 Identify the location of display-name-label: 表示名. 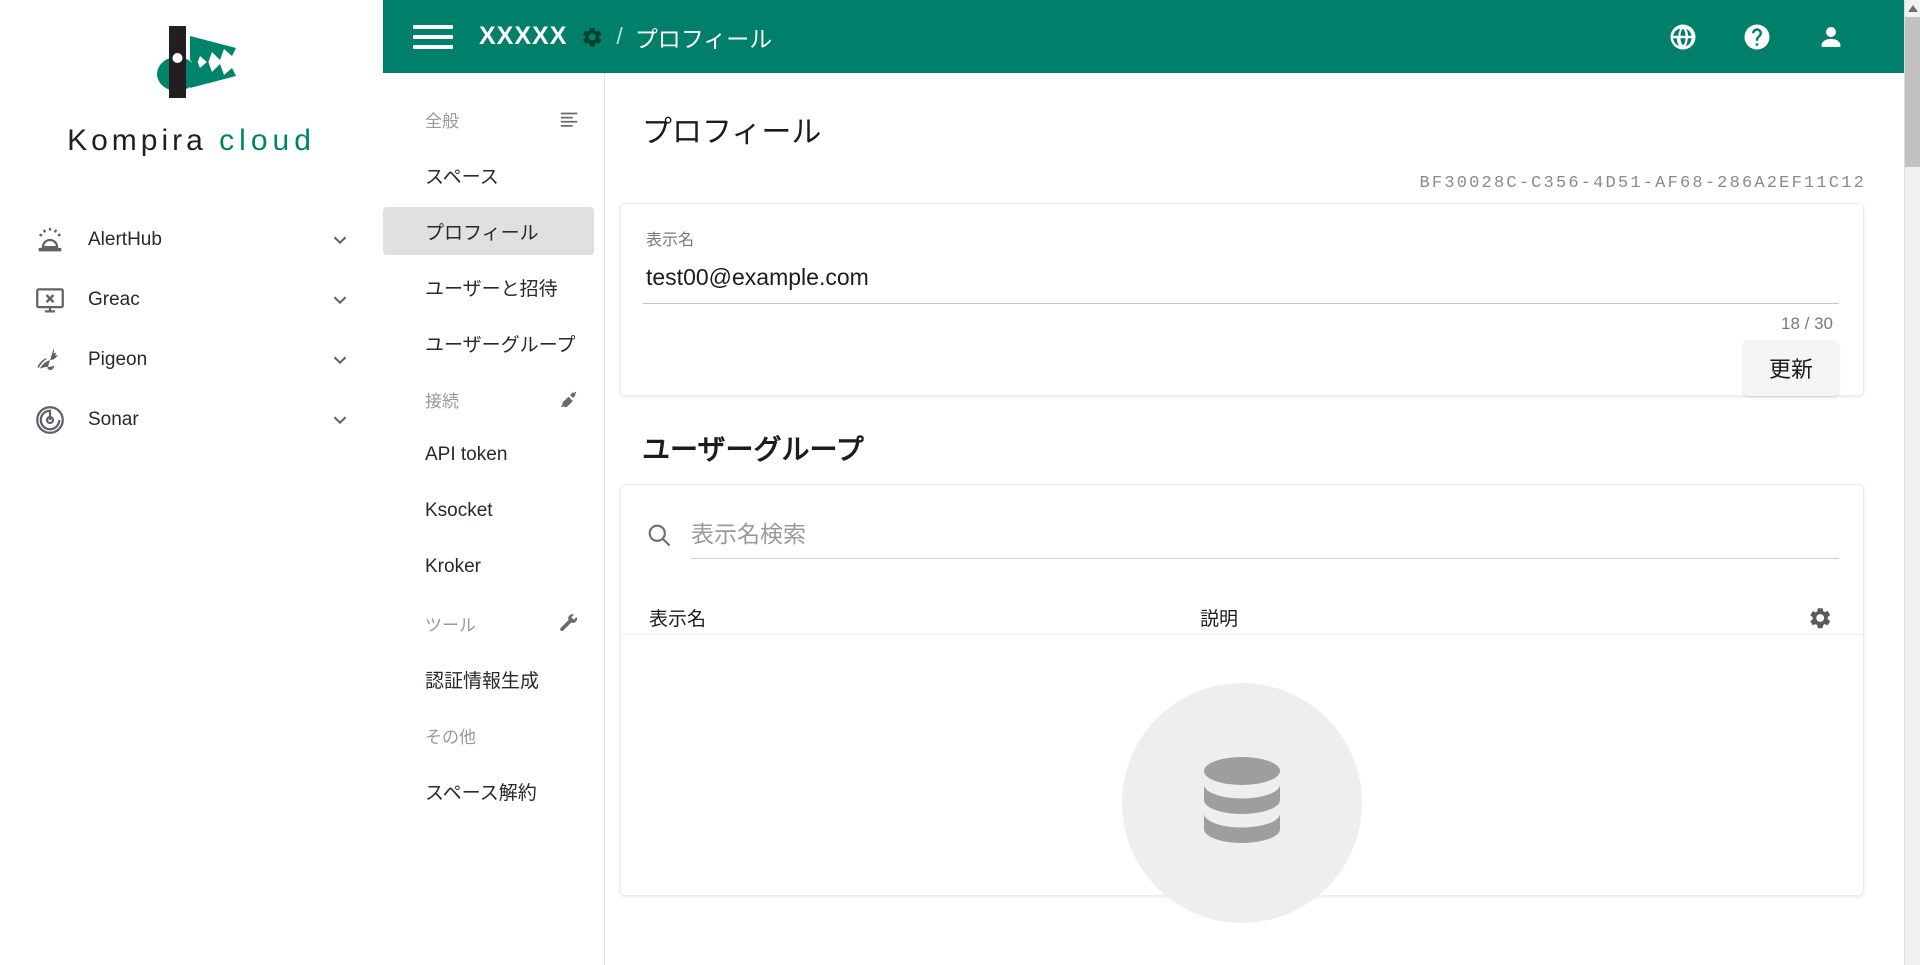
(670, 240).